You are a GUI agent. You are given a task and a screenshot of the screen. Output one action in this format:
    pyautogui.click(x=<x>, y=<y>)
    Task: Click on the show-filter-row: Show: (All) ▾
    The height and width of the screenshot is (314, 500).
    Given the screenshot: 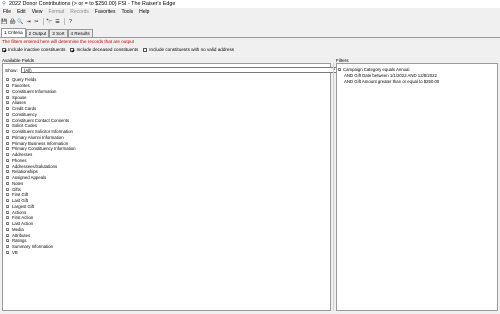 What is the action you would take?
    pyautogui.click(x=171, y=70)
    